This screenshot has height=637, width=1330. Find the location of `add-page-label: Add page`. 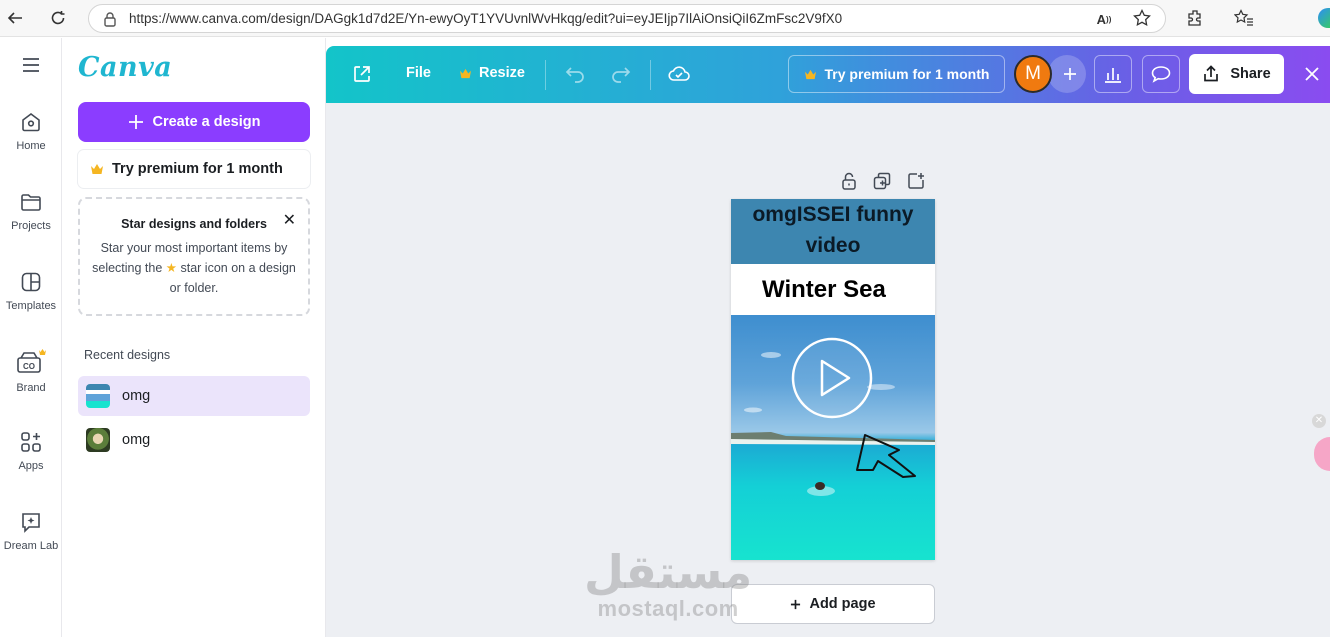

add-page-label: Add page is located at coordinates (842, 604).